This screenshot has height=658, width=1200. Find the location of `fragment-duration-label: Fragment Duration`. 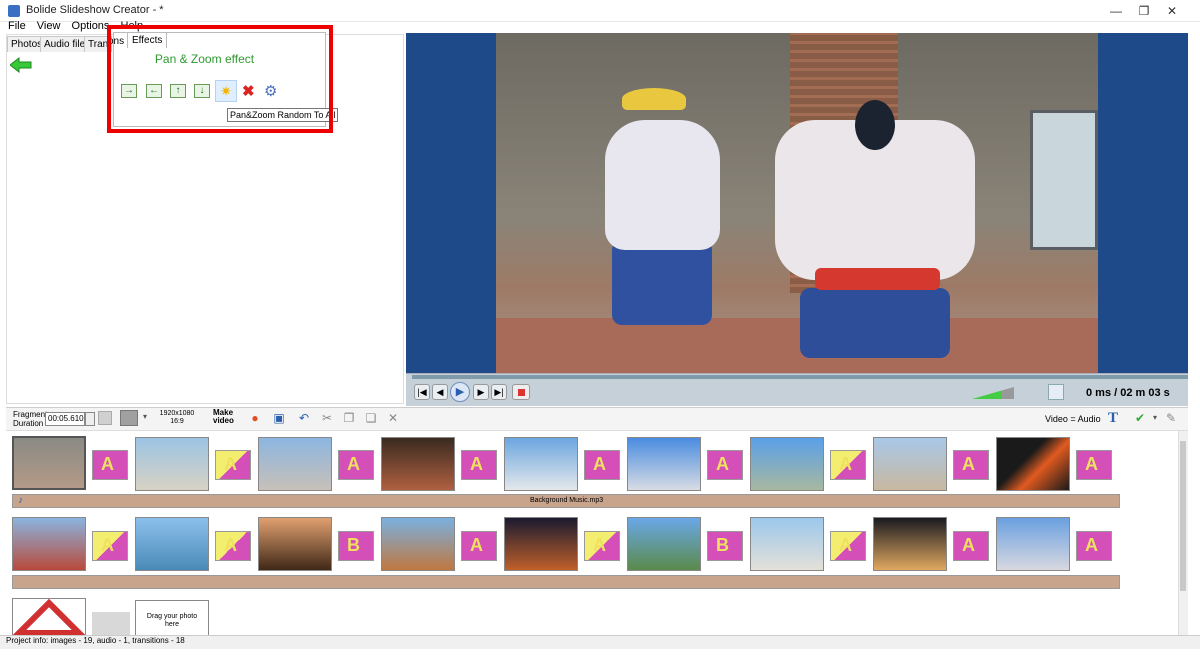

fragment-duration-label: Fragment Duration is located at coordinates (30, 419).